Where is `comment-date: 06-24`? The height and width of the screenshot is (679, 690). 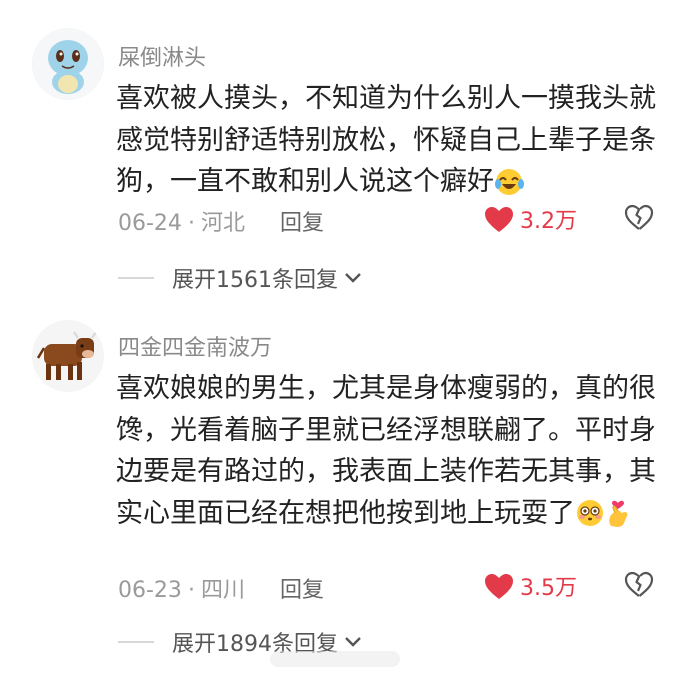
comment-date: 06-24 is located at coordinates (150, 223).